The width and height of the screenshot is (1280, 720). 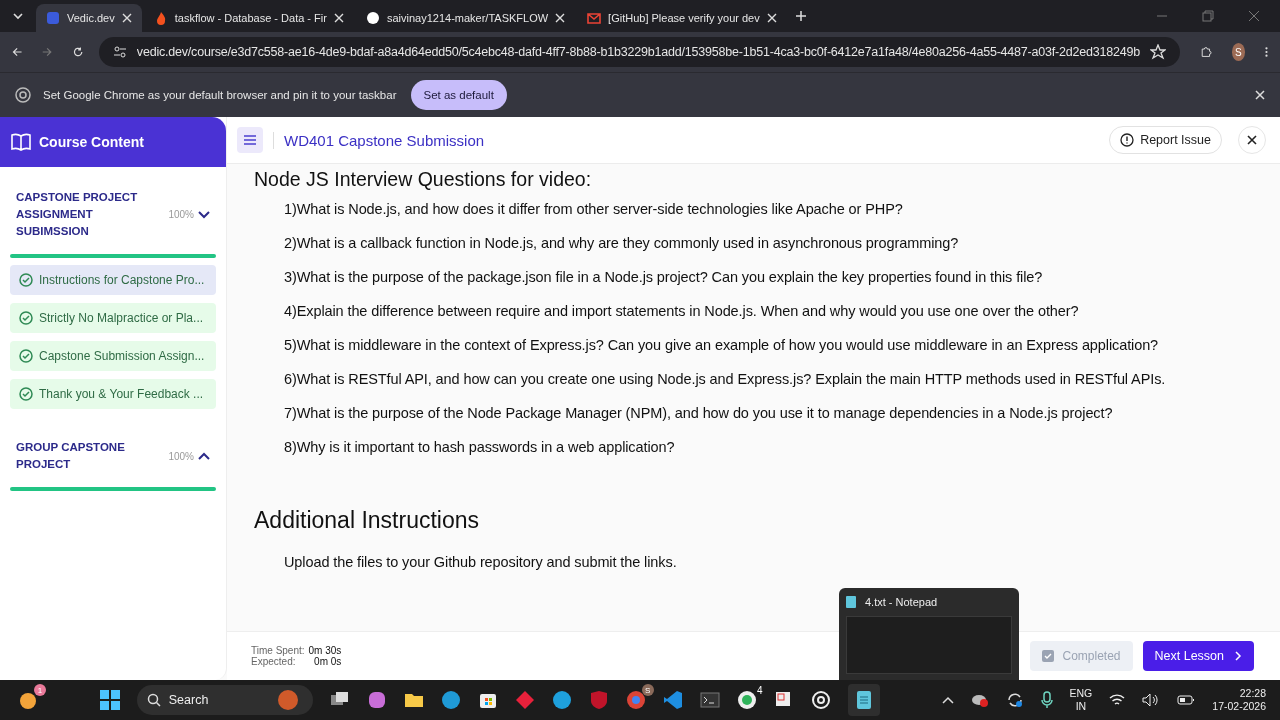 I want to click on preview-title: 4.txt - Notepad, so click(x=901, y=602).